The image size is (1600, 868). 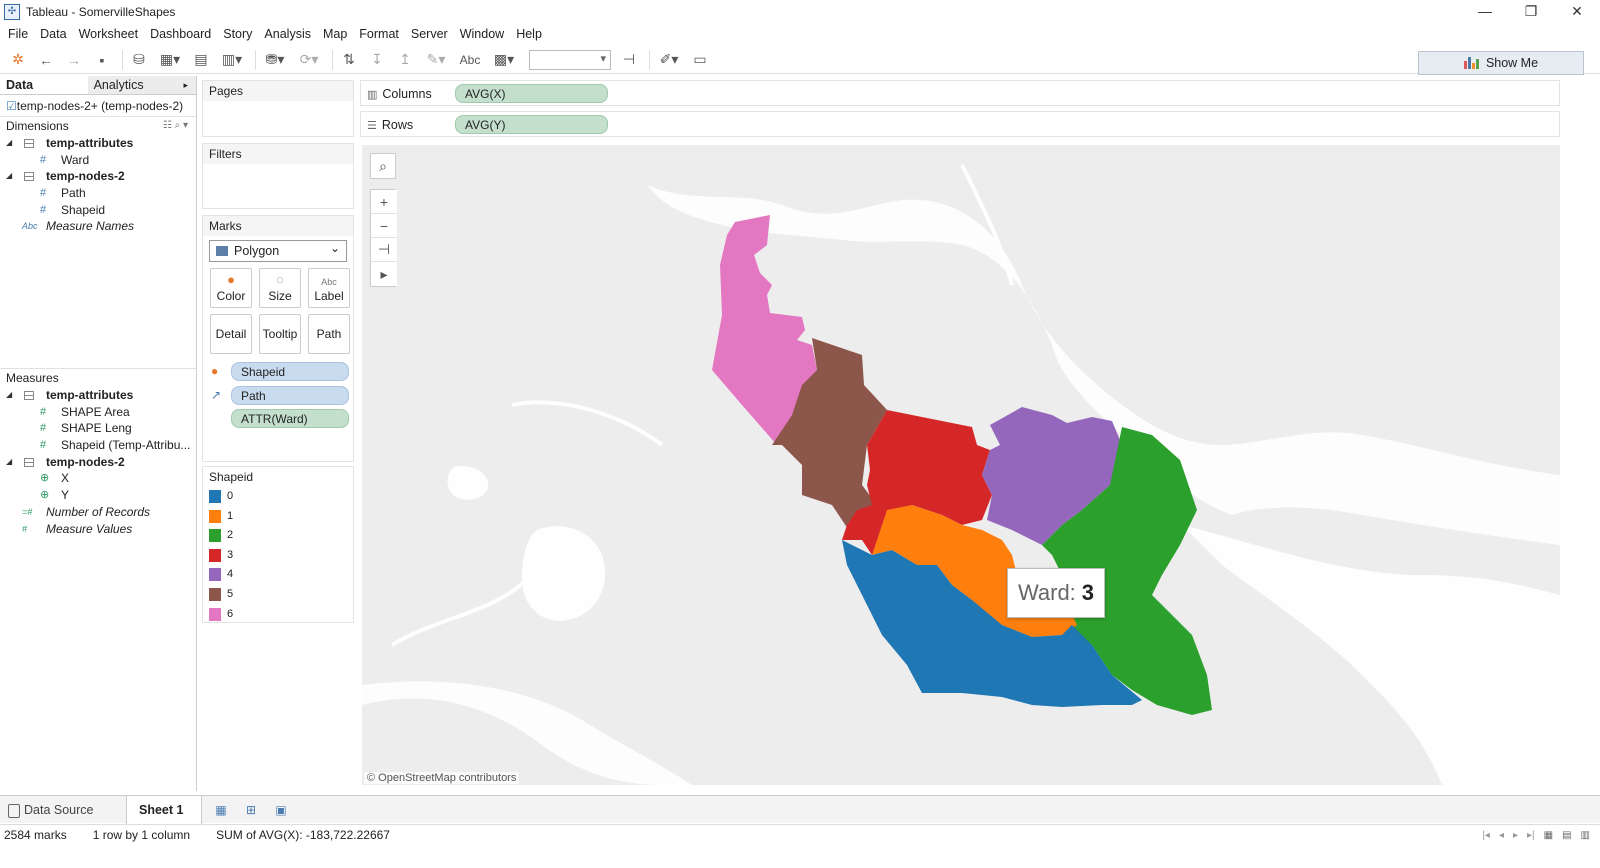 I want to click on path-button: Path, so click(x=329, y=334).